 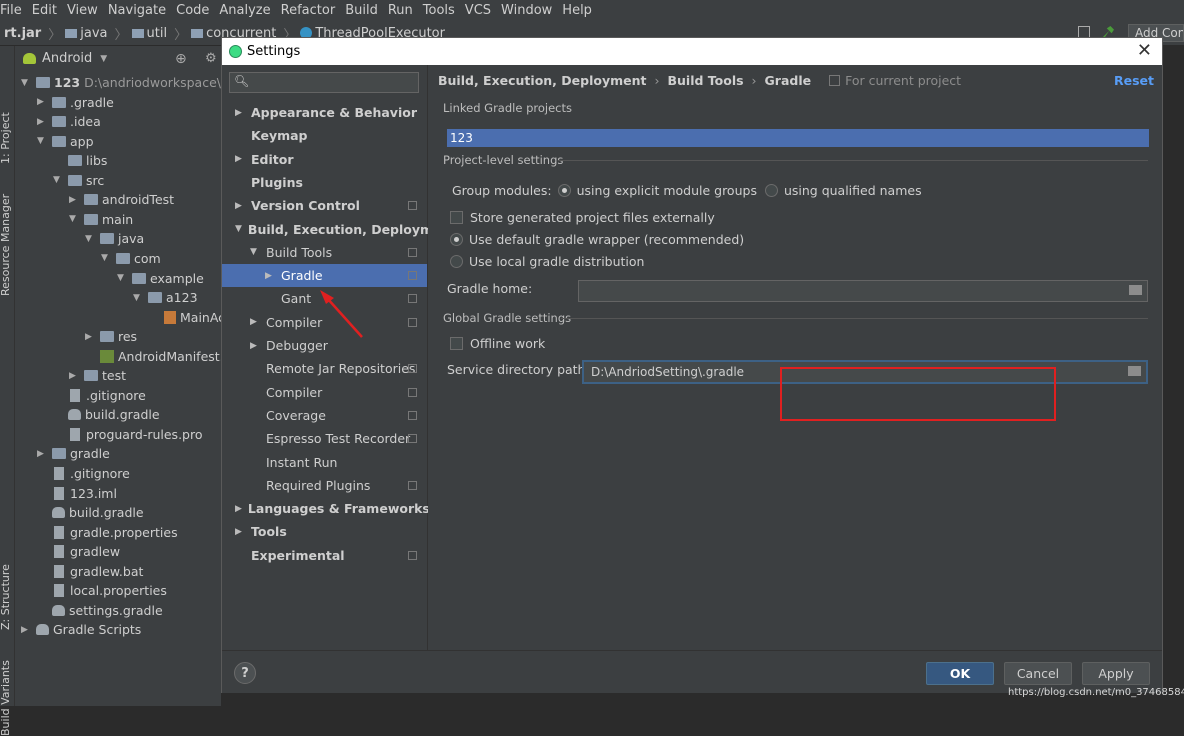 What do you see at coordinates (456, 217) in the screenshot?
I see `store-externally-checkbox` at bounding box center [456, 217].